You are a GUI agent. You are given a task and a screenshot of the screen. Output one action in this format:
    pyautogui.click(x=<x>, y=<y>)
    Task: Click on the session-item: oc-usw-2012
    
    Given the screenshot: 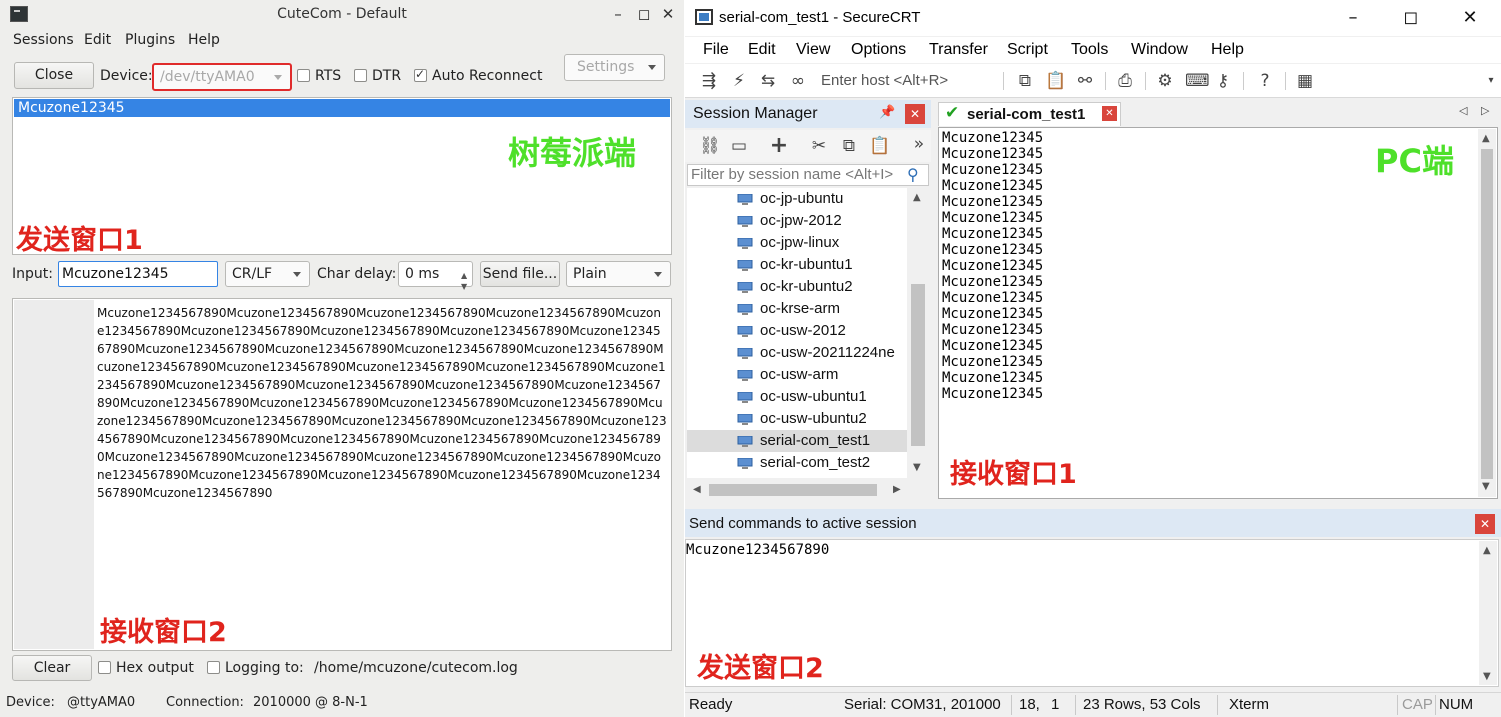 What is the action you would take?
    pyautogui.click(x=797, y=331)
    